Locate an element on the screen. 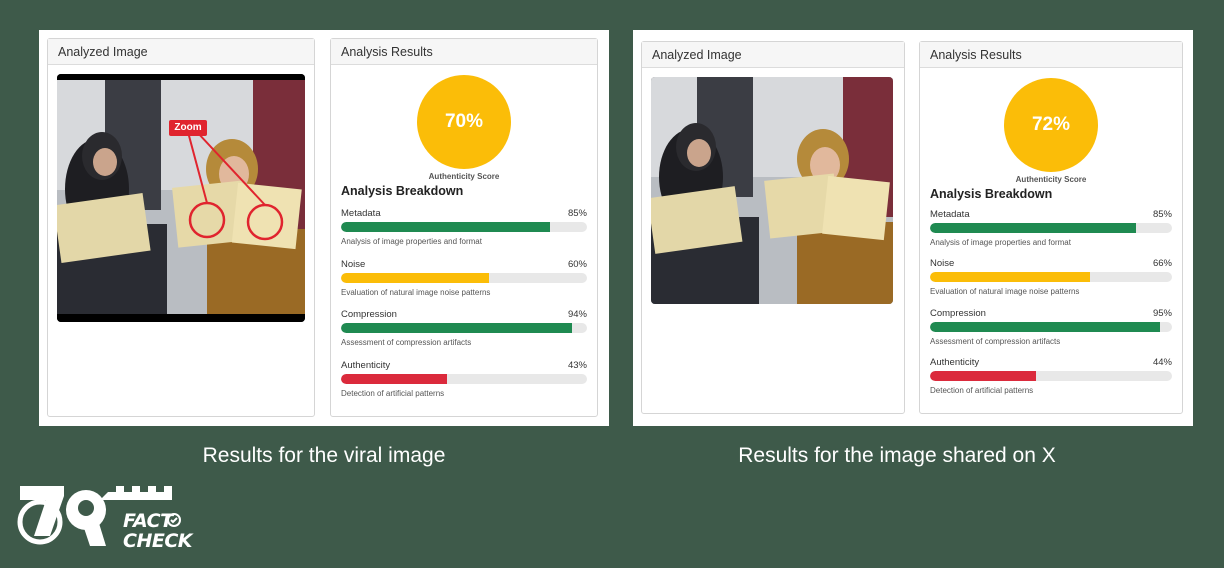 This screenshot has height=568, width=1224. caption-x-image: Results for the image shared on X is located at coordinates (897, 455).